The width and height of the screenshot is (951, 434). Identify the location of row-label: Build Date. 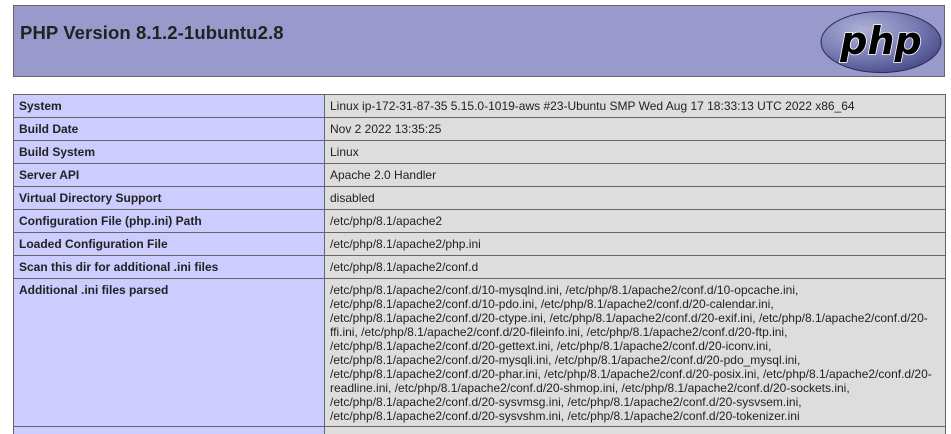
(169, 129).